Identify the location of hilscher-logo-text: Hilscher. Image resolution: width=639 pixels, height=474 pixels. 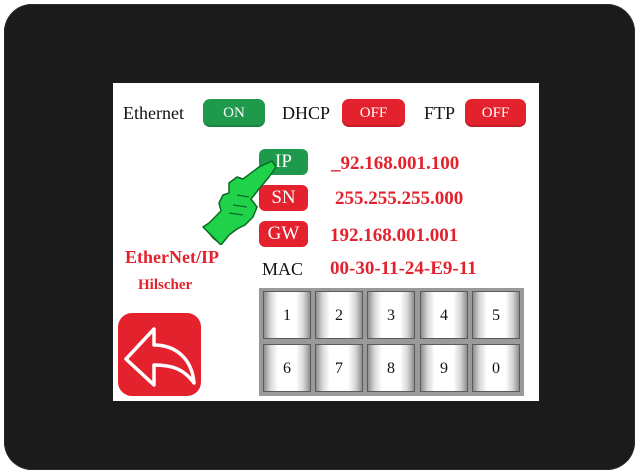
(165, 285).